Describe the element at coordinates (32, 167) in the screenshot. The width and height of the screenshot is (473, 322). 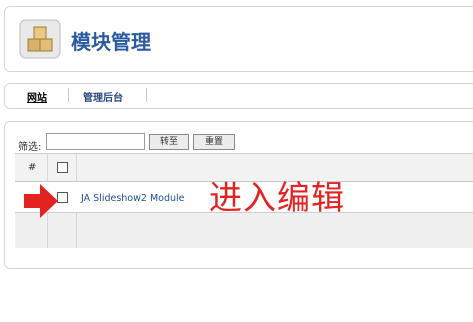
I see `column-number: #` at that location.